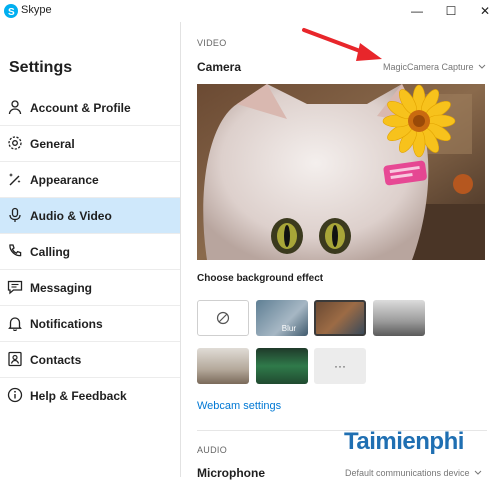  I want to click on sidebar-item-messaging: Messaging, so click(90, 288).